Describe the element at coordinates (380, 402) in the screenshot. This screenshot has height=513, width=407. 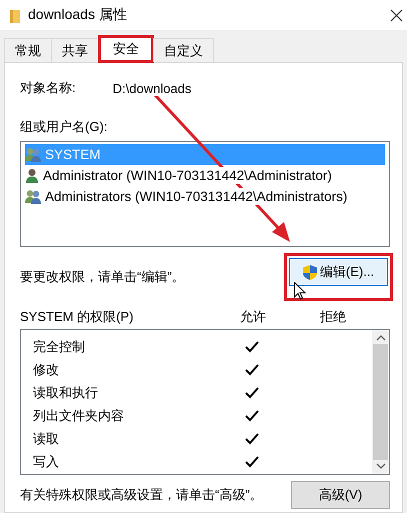
I see `scrollbar` at that location.